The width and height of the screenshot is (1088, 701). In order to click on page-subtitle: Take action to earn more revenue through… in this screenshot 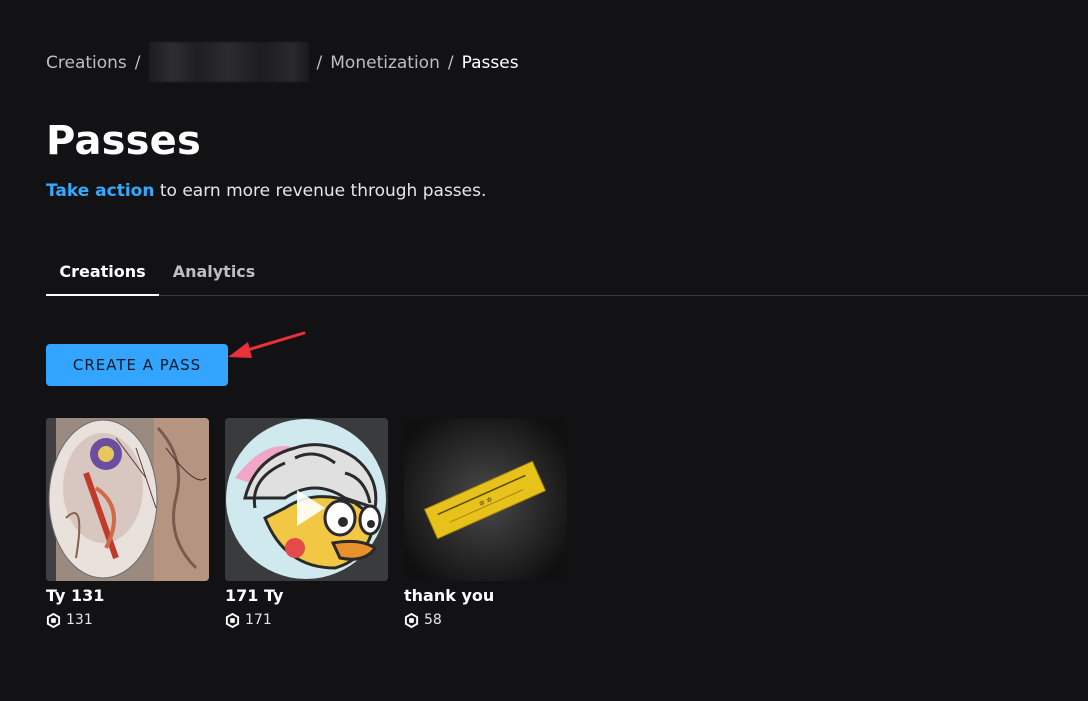, I will do `click(266, 191)`.